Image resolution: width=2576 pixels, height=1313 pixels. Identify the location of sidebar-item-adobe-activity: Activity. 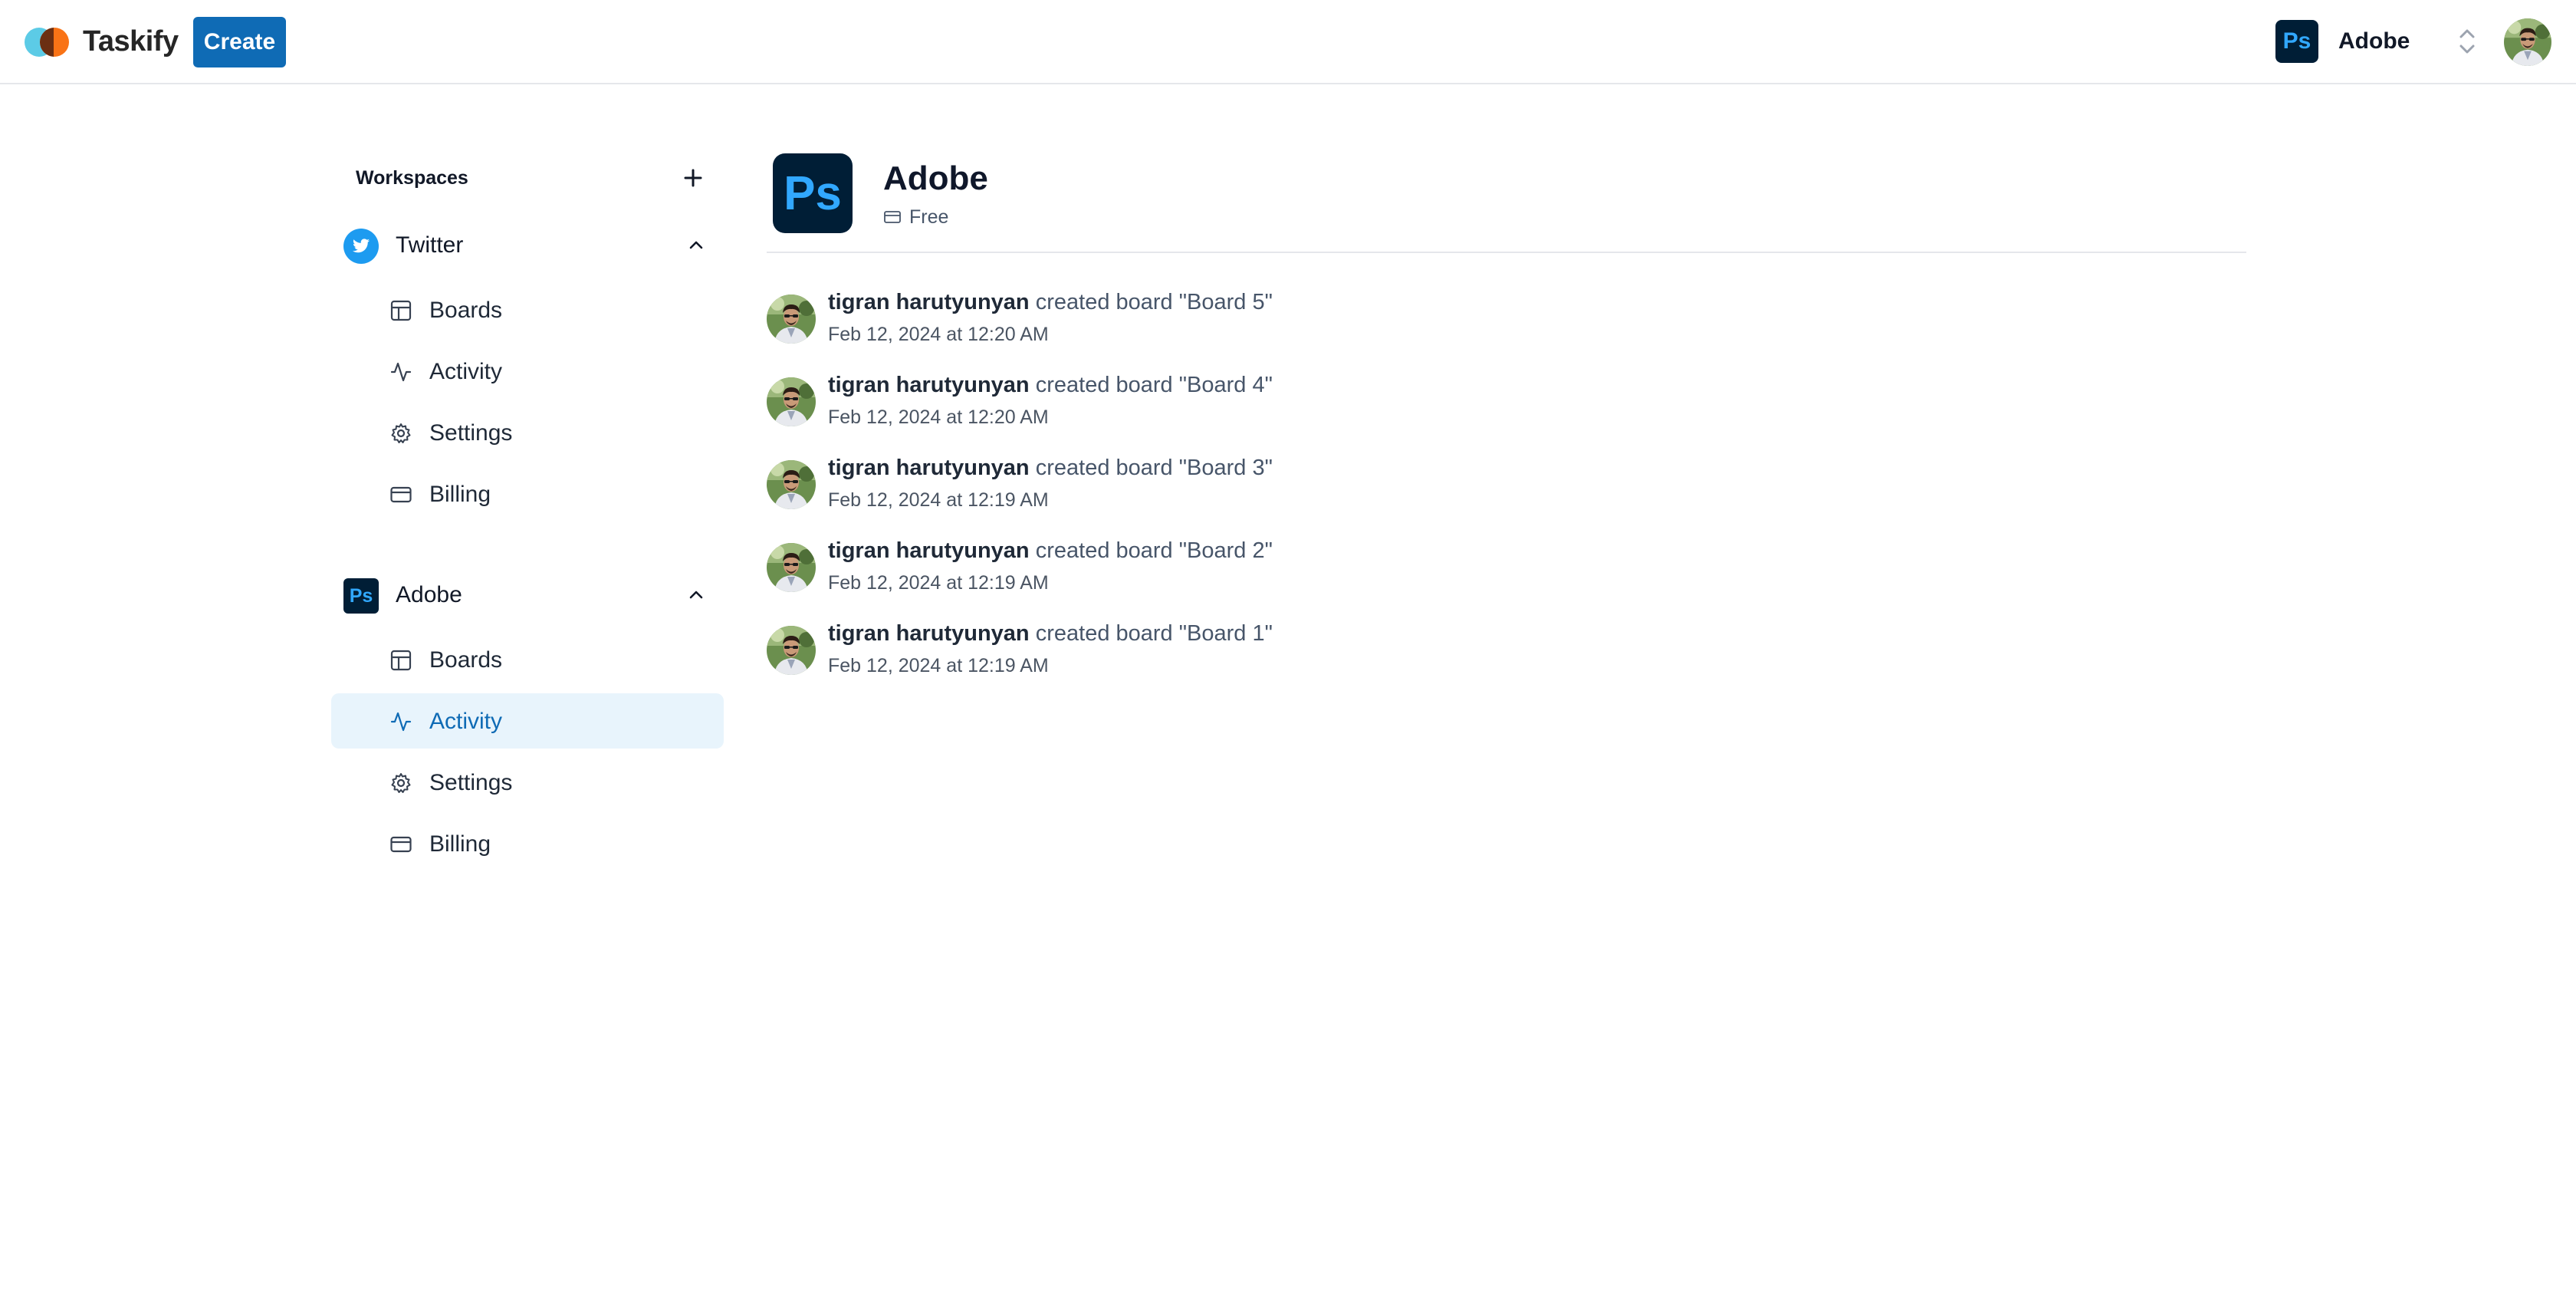
(528, 721).